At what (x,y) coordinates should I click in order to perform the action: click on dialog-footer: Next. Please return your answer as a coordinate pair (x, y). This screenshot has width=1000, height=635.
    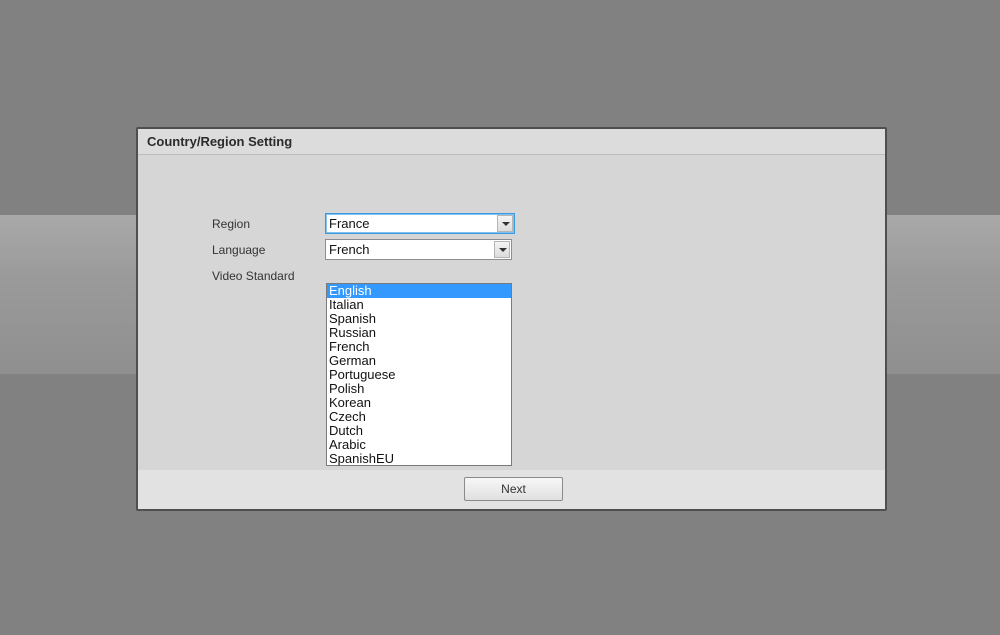
    Looking at the image, I should click on (511, 489).